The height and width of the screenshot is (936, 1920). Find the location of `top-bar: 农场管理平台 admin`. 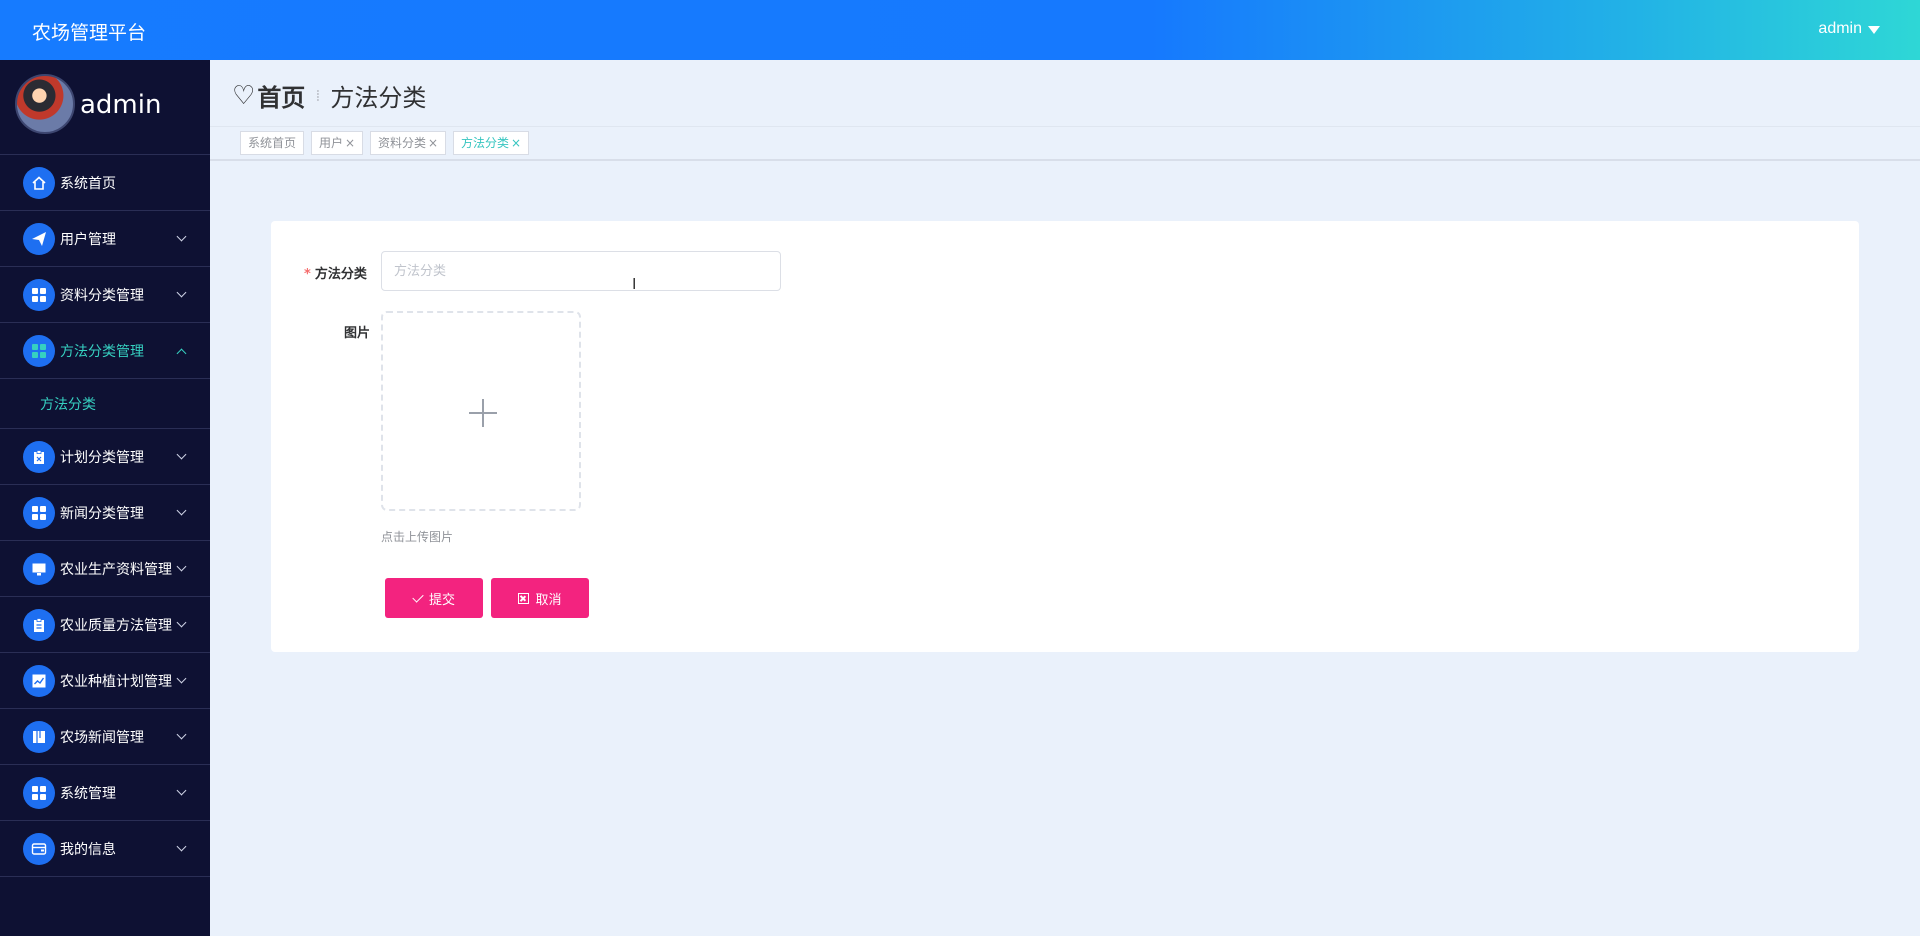

top-bar: 农场管理平台 admin is located at coordinates (960, 30).